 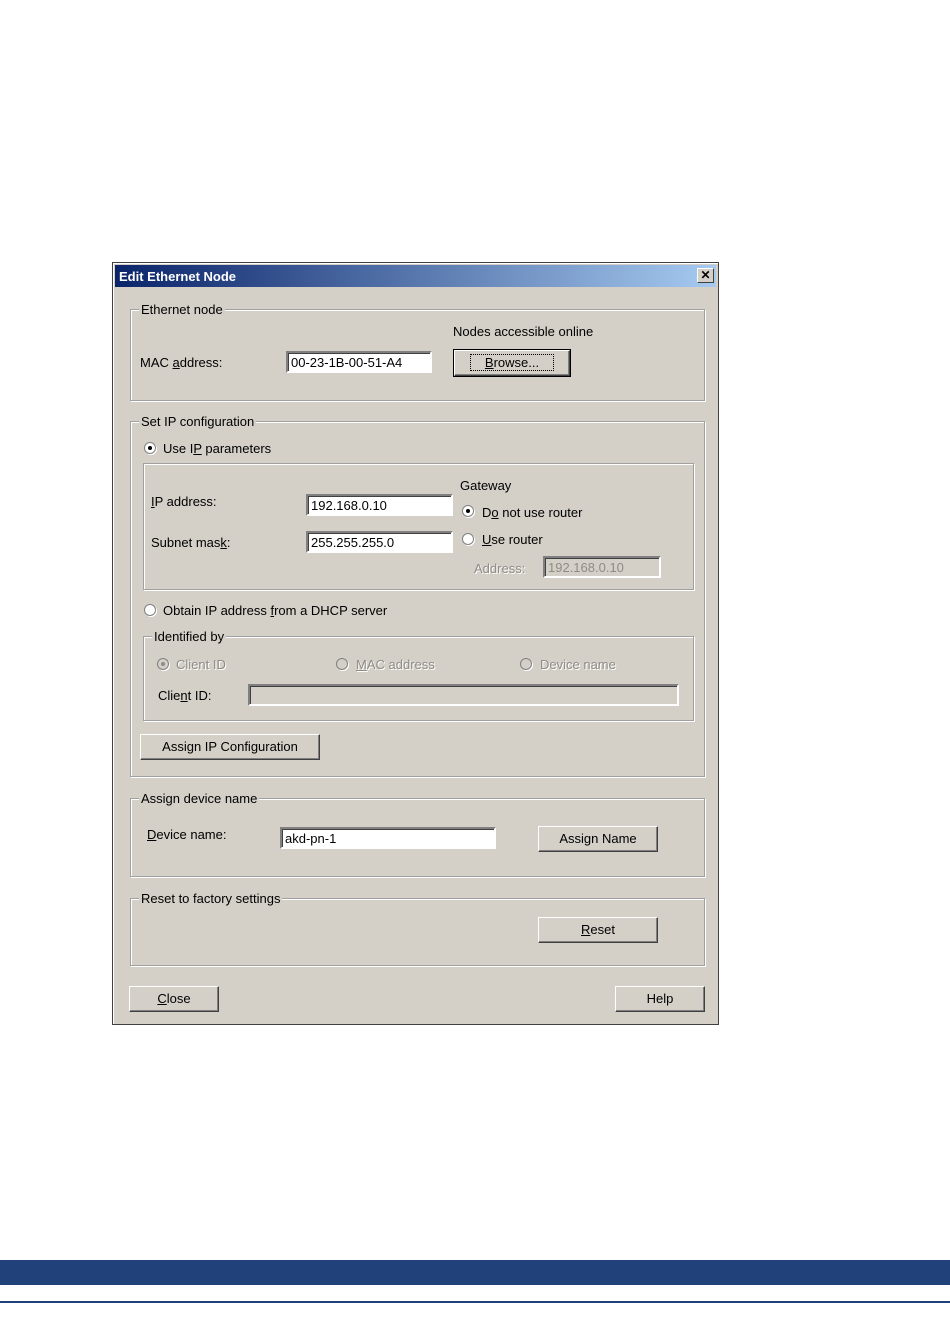 What do you see at coordinates (182, 309) in the screenshot?
I see `ethernet-node-legend: Ethernet node` at bounding box center [182, 309].